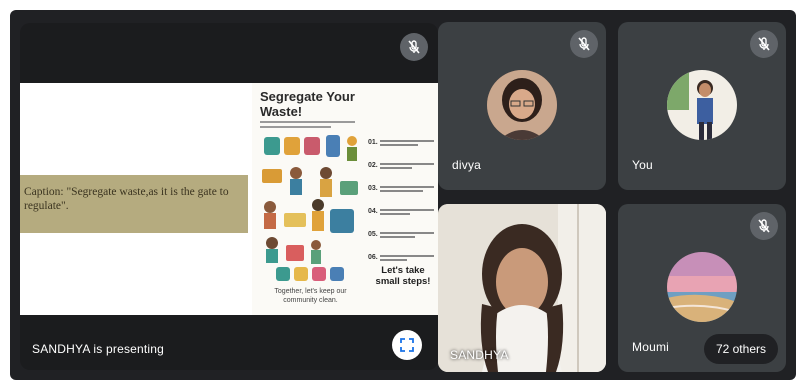 This screenshot has height=386, width=798. Describe the element at coordinates (401, 241) in the screenshot. I see `poster-step: 05.` at that location.